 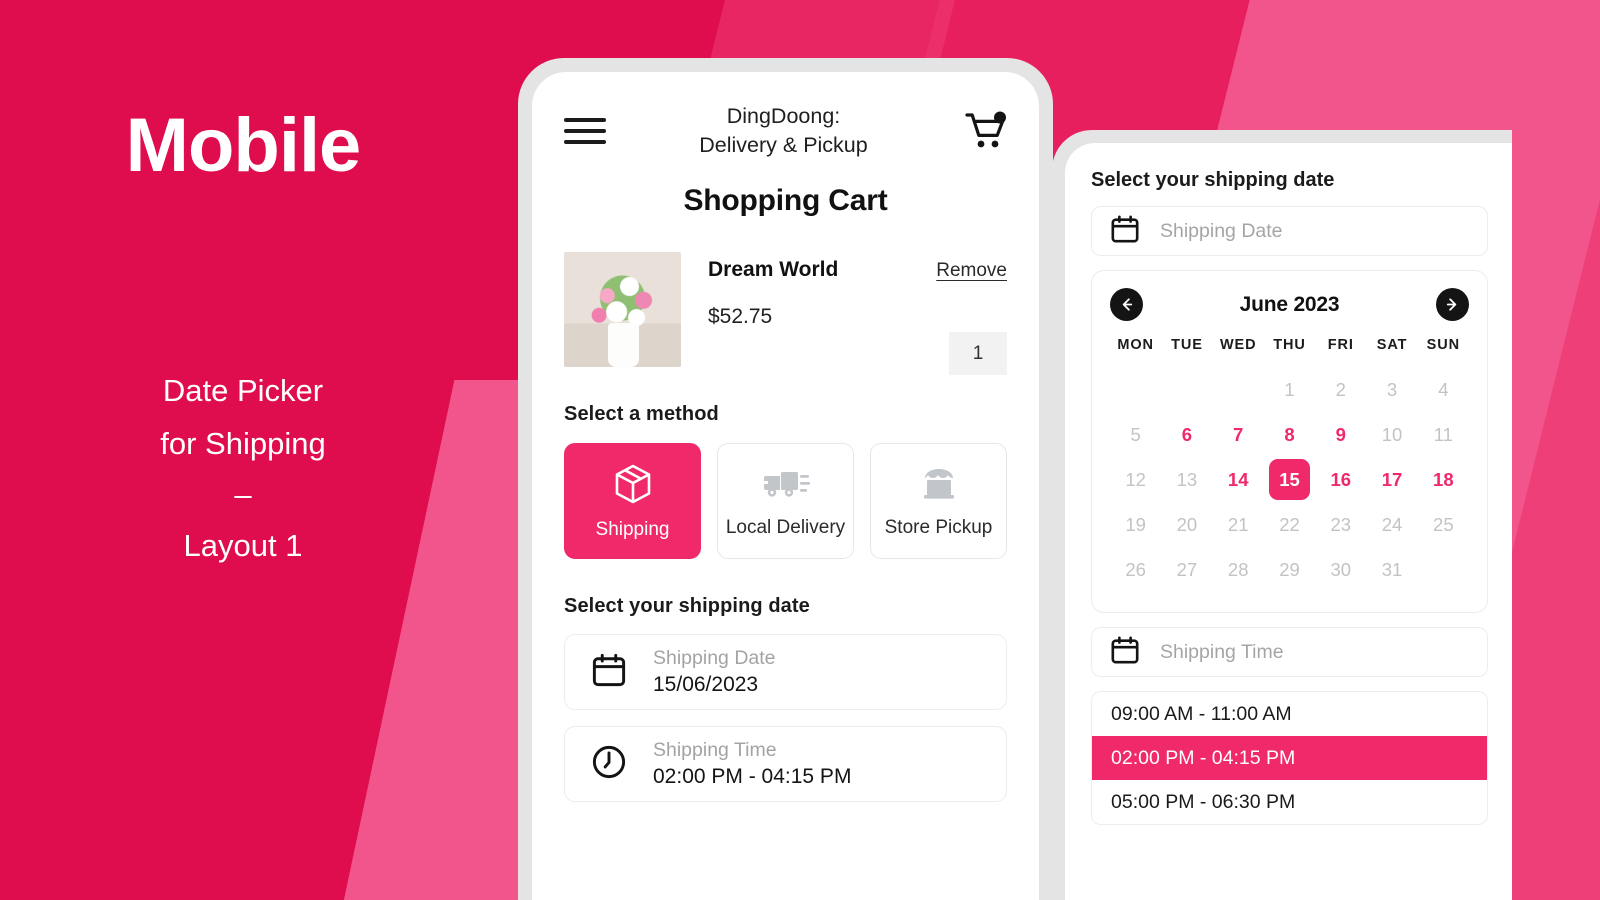 What do you see at coordinates (1135, 345) in the screenshot?
I see `calendar-weekday-mon: MON` at bounding box center [1135, 345].